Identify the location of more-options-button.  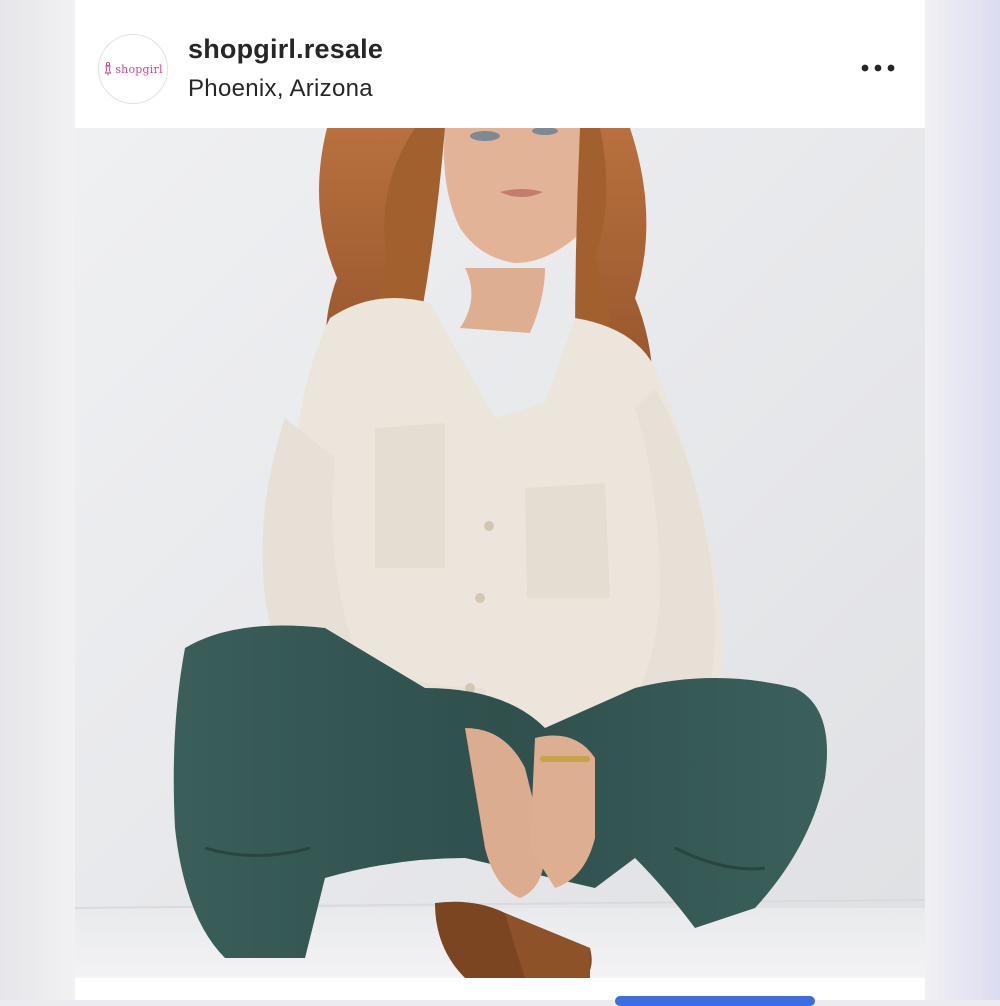
(878, 68).